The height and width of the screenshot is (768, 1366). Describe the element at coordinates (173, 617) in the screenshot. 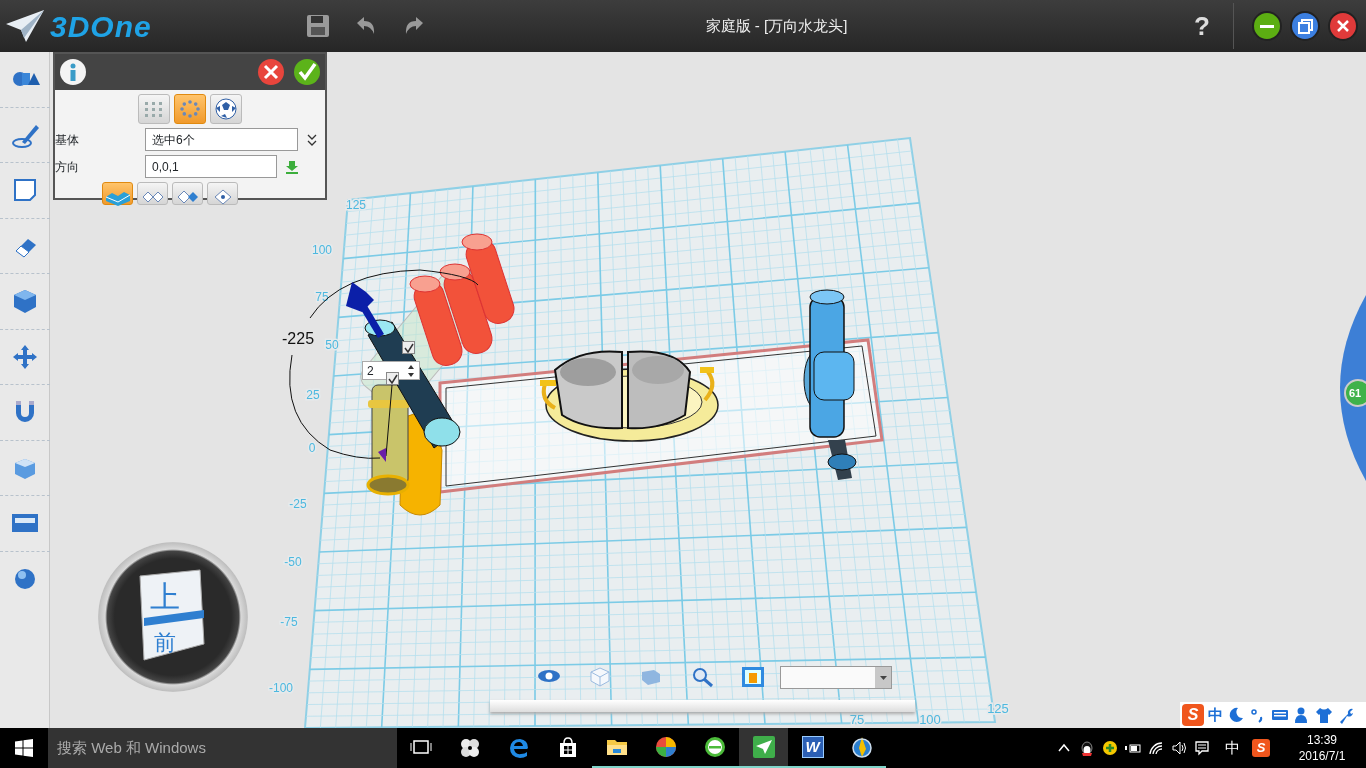

I see `view-cube: 上 前` at that location.